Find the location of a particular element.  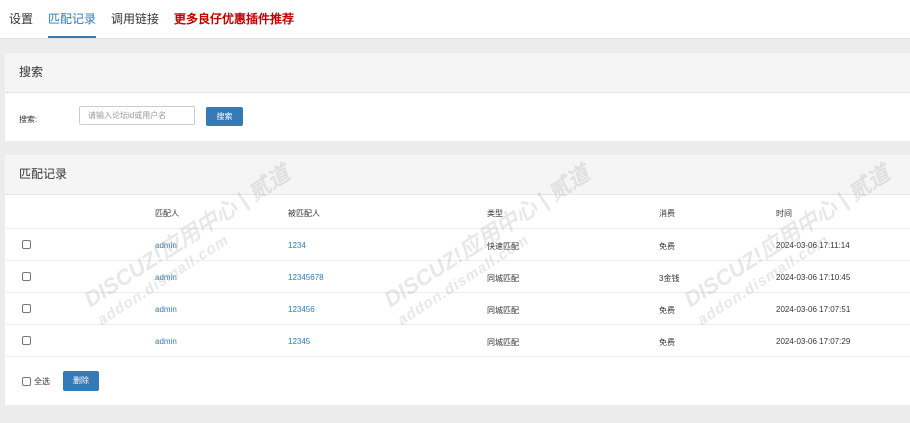

select-all-label: 全选 is located at coordinates (42, 381).